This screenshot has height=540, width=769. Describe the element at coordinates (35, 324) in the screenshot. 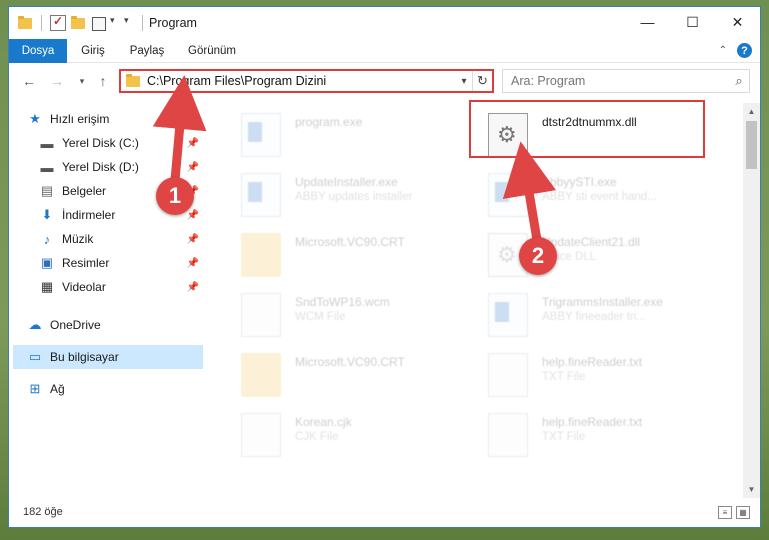

I see `cloud-icon: ☁` at that location.